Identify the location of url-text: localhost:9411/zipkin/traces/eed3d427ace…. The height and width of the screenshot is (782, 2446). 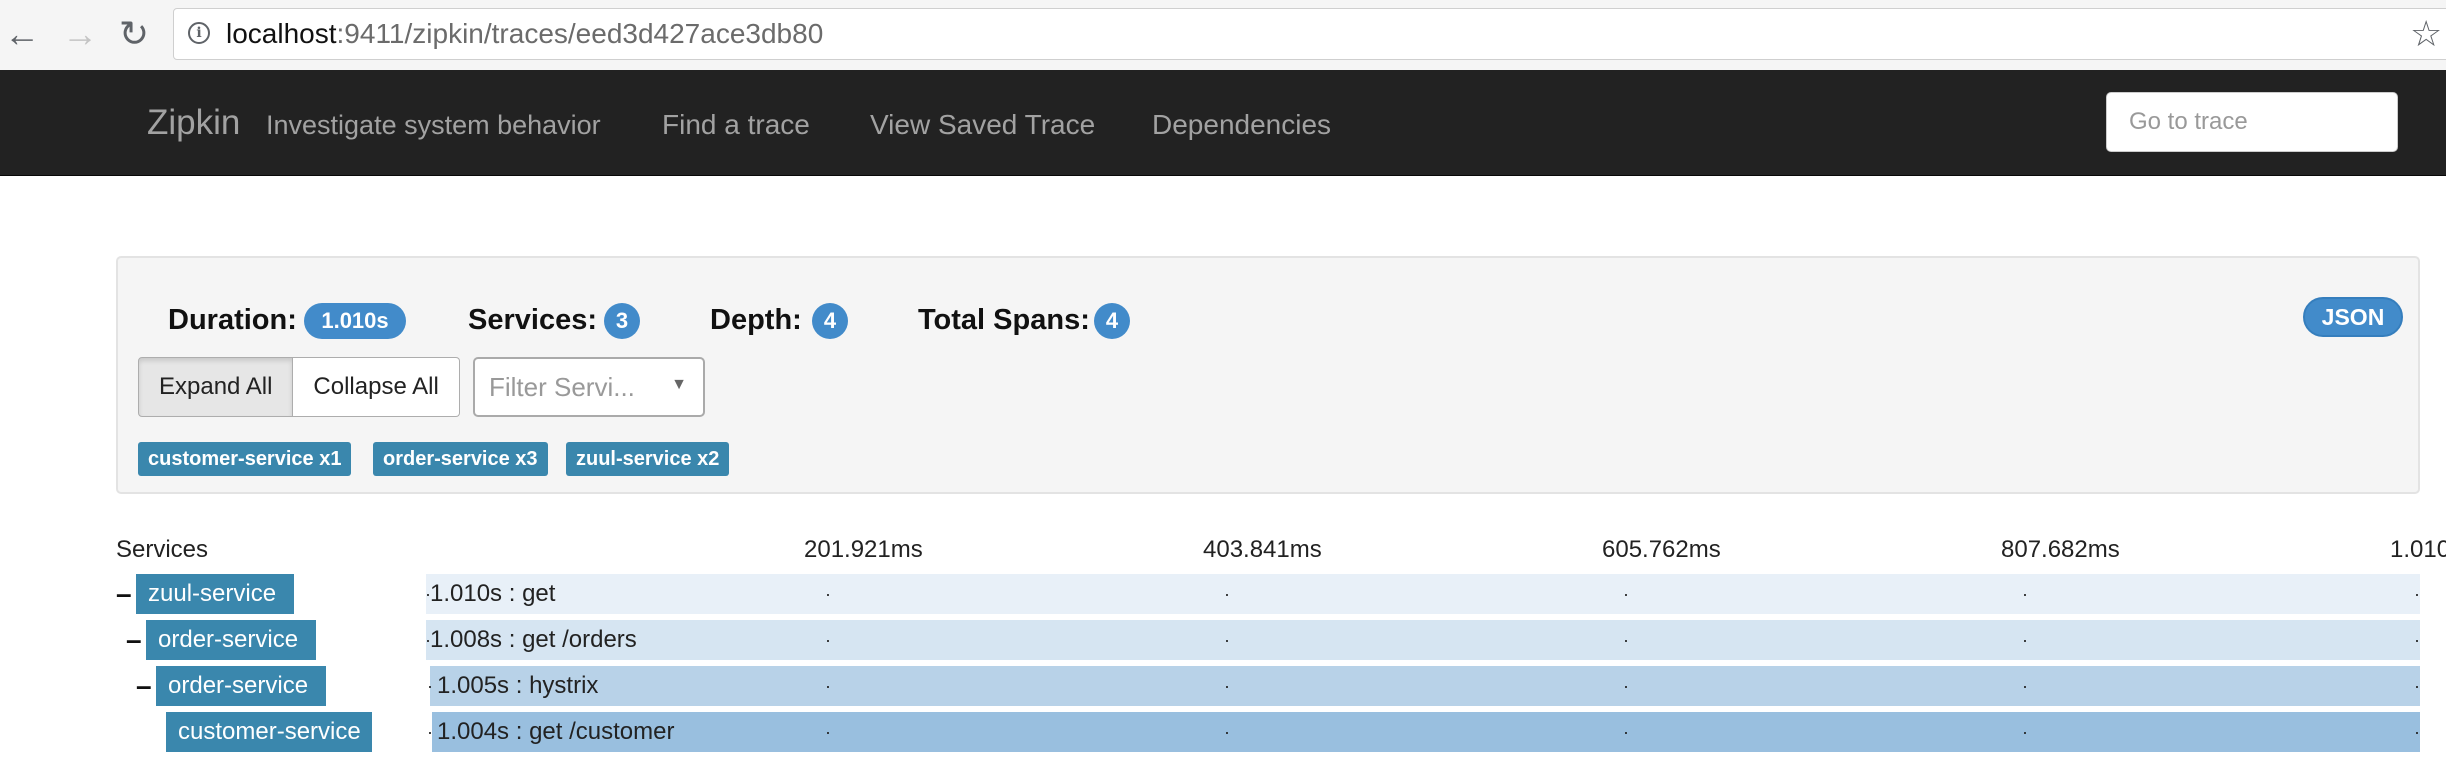
(524, 34).